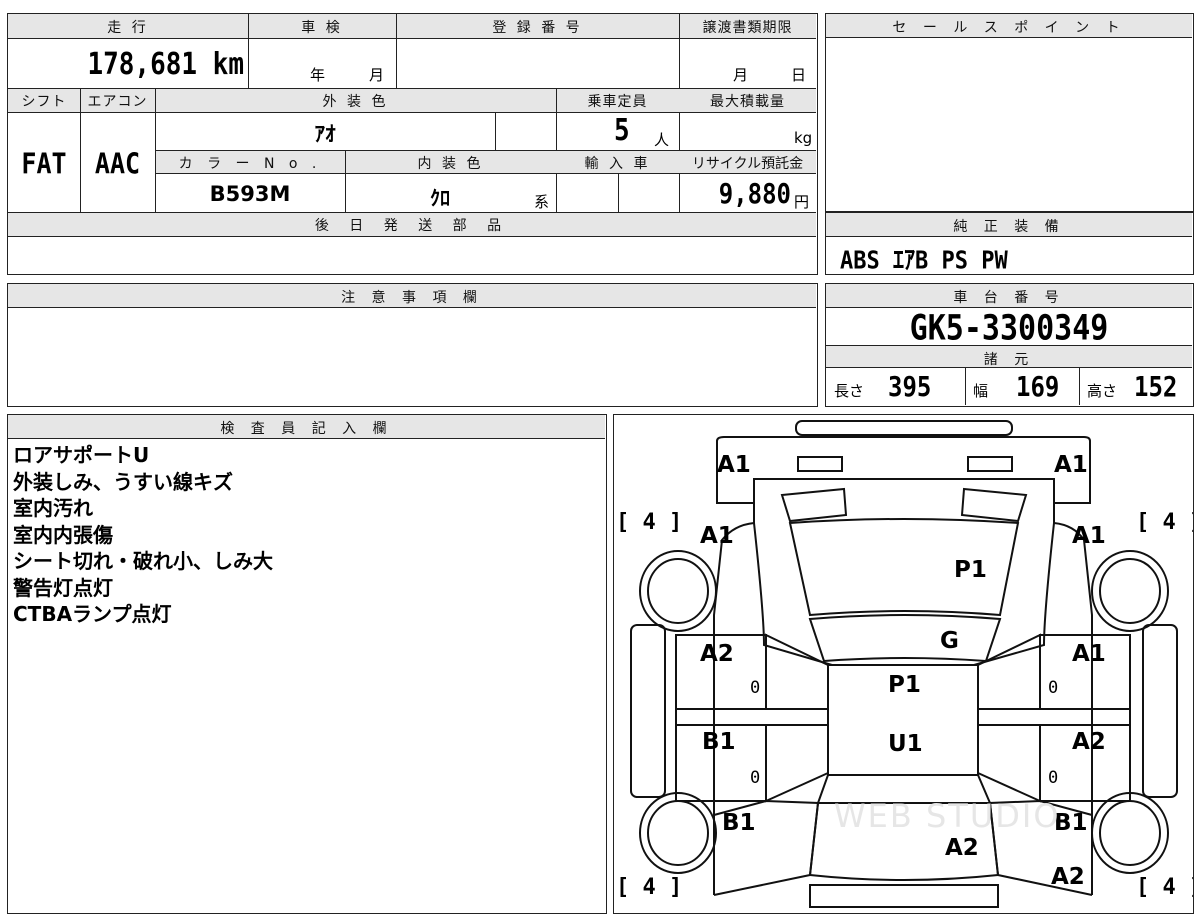 This screenshot has width=1200, height=914. What do you see at coordinates (903, 470) in the screenshot?
I see `front-body` at bounding box center [903, 470].